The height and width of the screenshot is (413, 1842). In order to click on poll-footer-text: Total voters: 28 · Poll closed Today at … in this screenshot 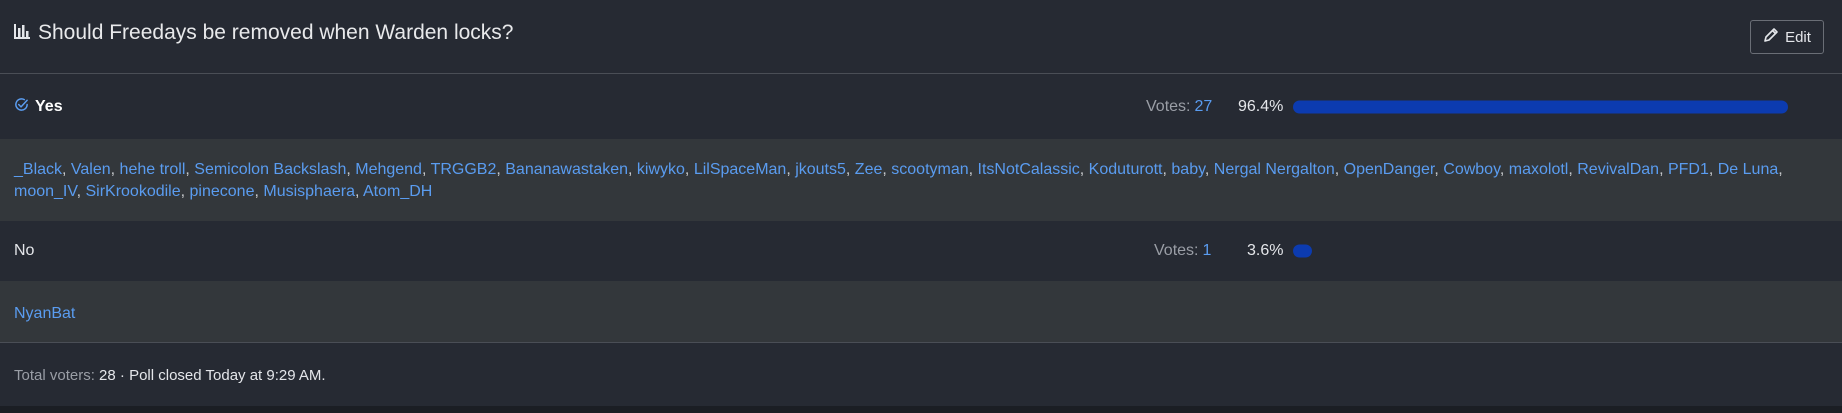, I will do `click(170, 375)`.